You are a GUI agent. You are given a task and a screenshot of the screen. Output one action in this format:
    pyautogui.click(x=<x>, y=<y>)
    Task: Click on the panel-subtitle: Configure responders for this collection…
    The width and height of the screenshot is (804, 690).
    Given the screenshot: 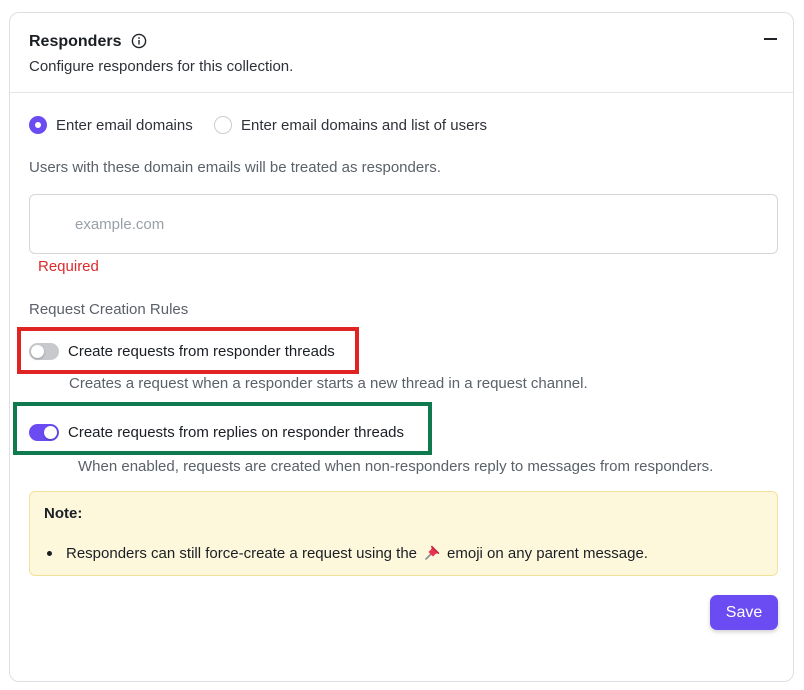 What is the action you would take?
    pyautogui.click(x=161, y=66)
    